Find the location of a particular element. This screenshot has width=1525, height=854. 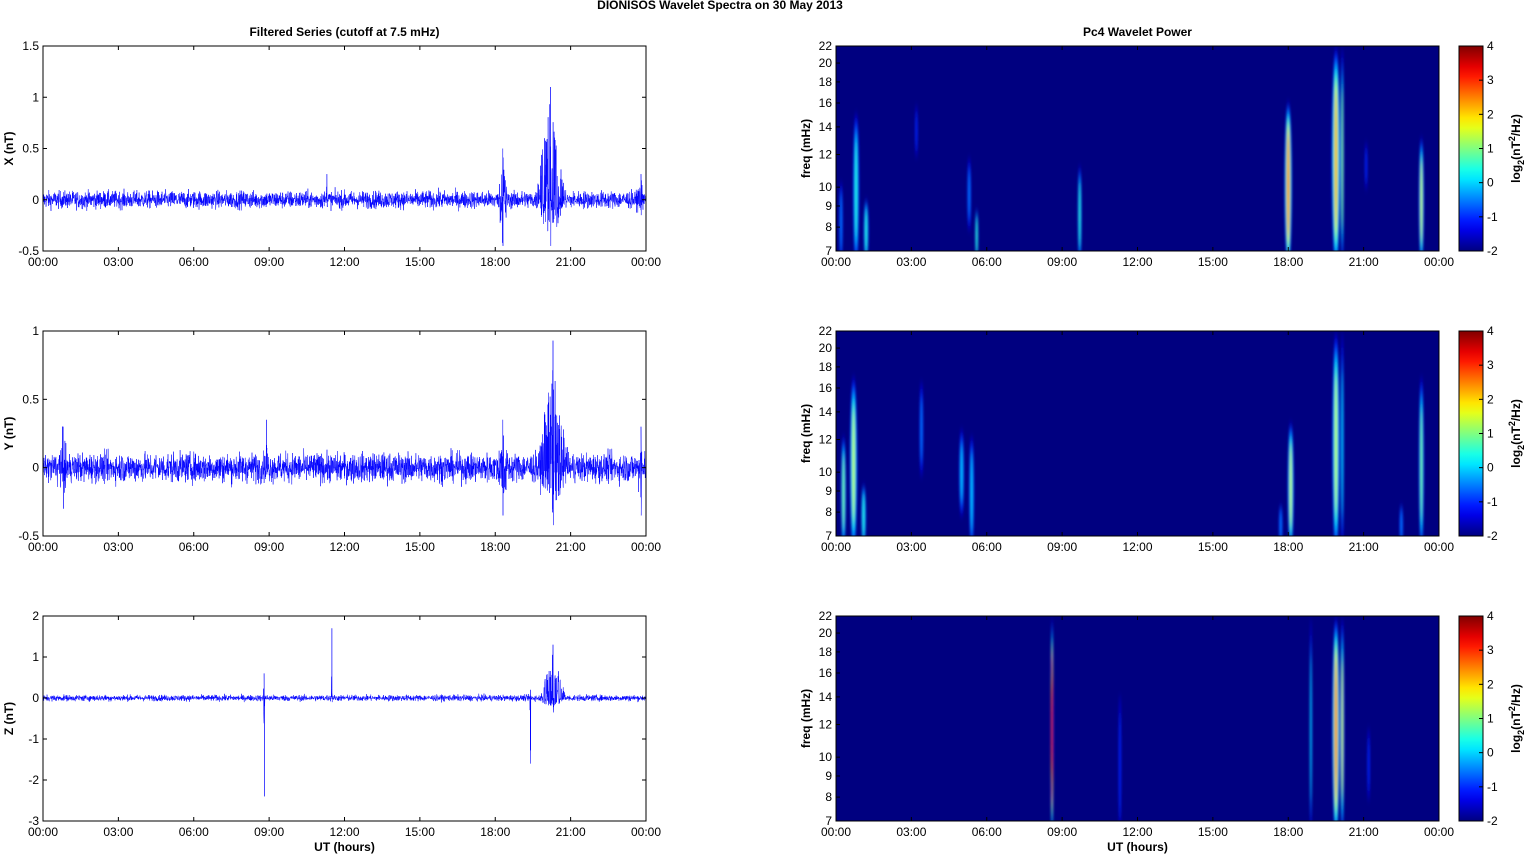

y-tick-label: 8 is located at coordinates (828, 797).